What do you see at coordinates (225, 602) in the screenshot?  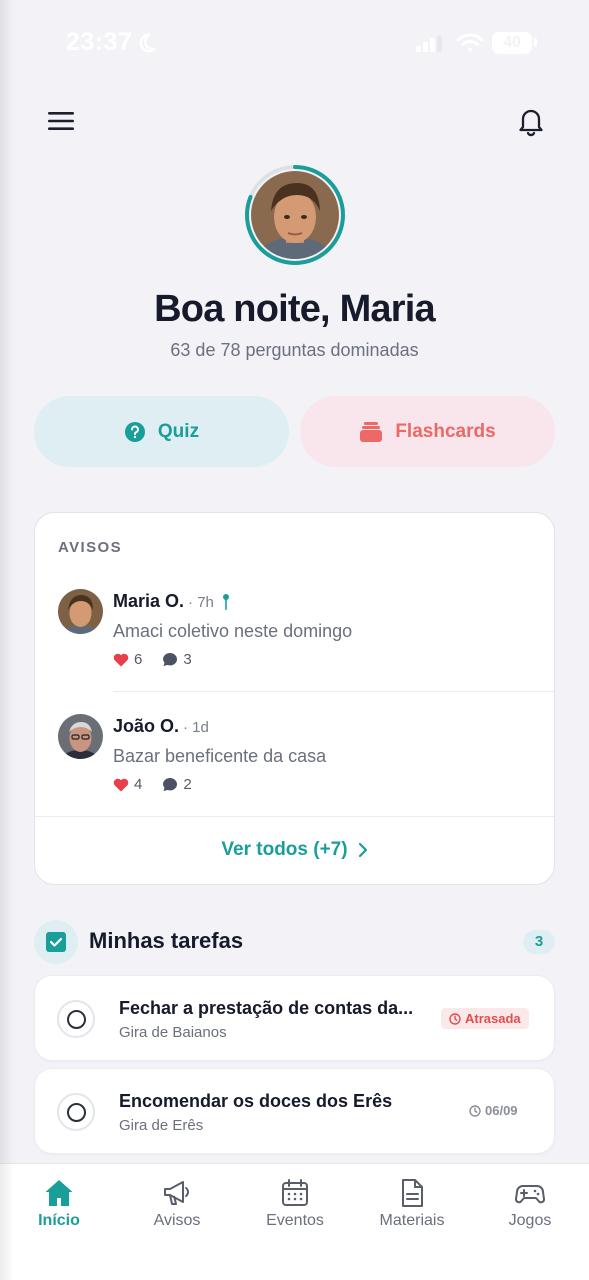 I see `pin-icon` at bounding box center [225, 602].